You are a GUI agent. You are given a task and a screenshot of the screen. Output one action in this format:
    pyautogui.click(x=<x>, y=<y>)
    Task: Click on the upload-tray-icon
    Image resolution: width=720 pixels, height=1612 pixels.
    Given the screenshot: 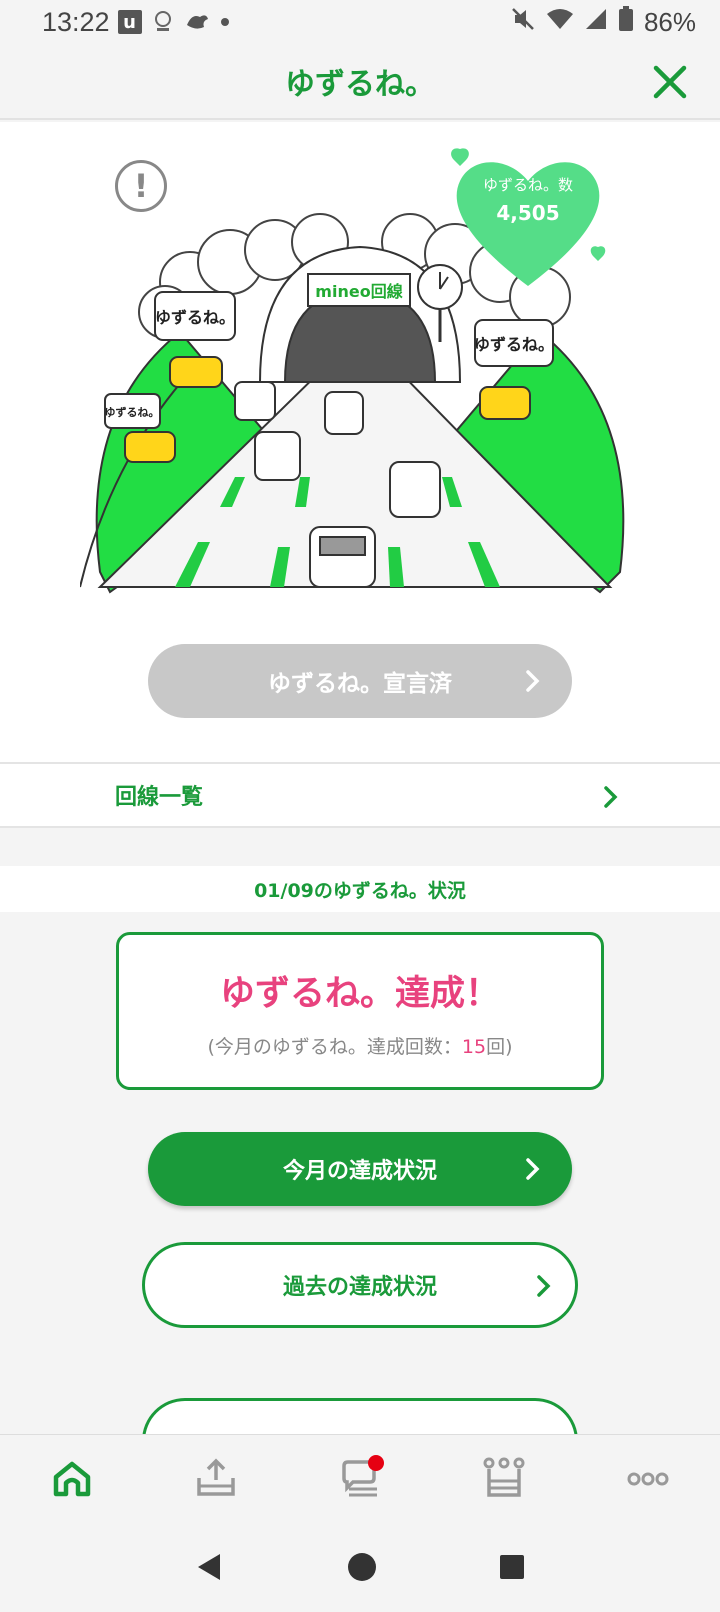 What is the action you would take?
    pyautogui.click(x=216, y=1481)
    